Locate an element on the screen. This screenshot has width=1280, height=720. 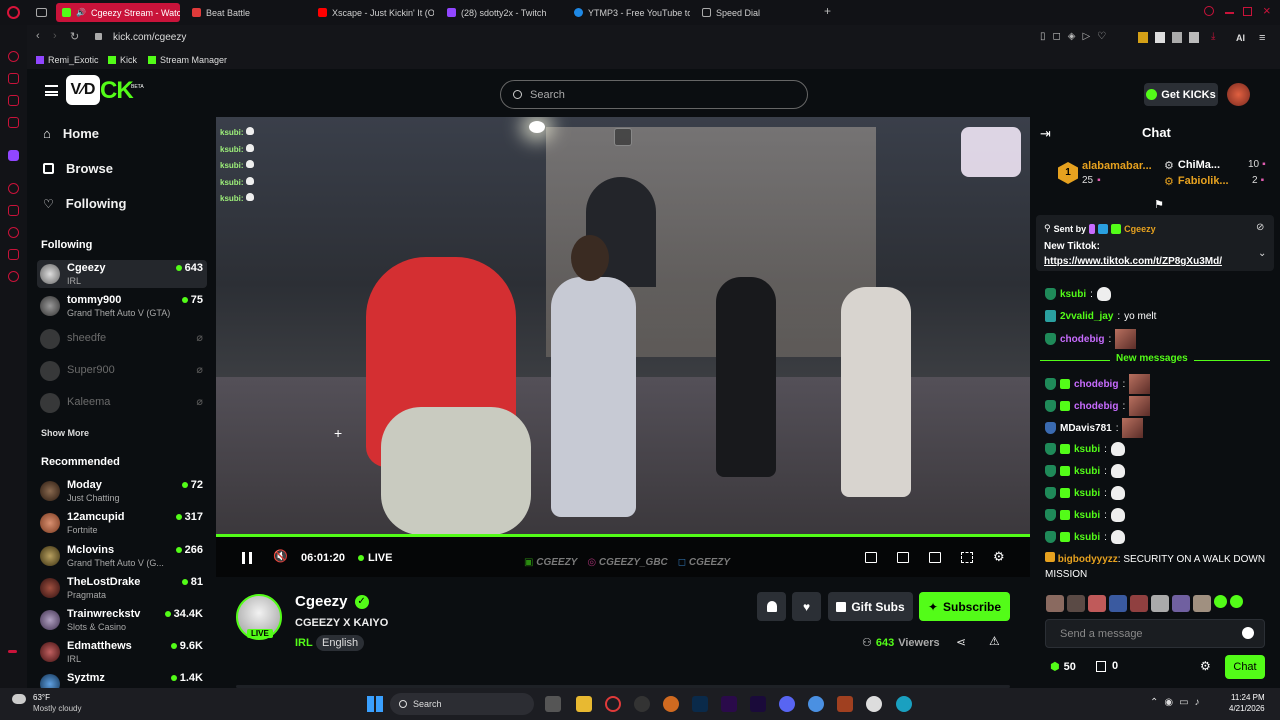
emoji-icon is located at coordinates (1248, 633).